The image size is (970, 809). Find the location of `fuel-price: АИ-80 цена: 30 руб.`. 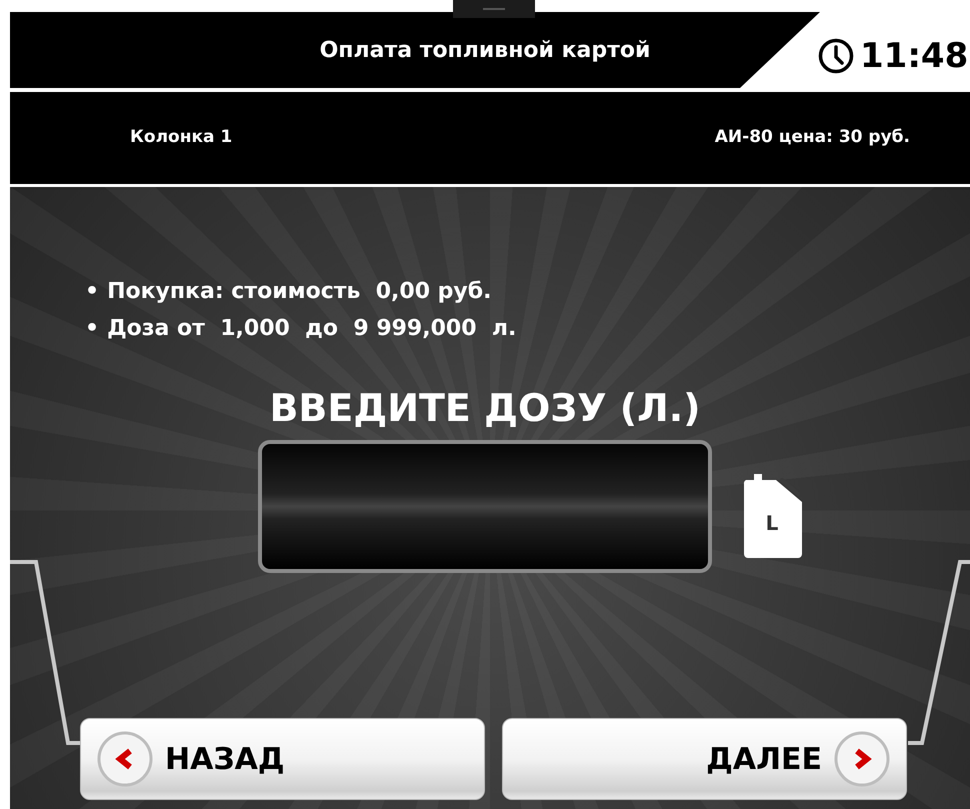

fuel-price: АИ-80 цена: 30 руб. is located at coordinates (812, 138).